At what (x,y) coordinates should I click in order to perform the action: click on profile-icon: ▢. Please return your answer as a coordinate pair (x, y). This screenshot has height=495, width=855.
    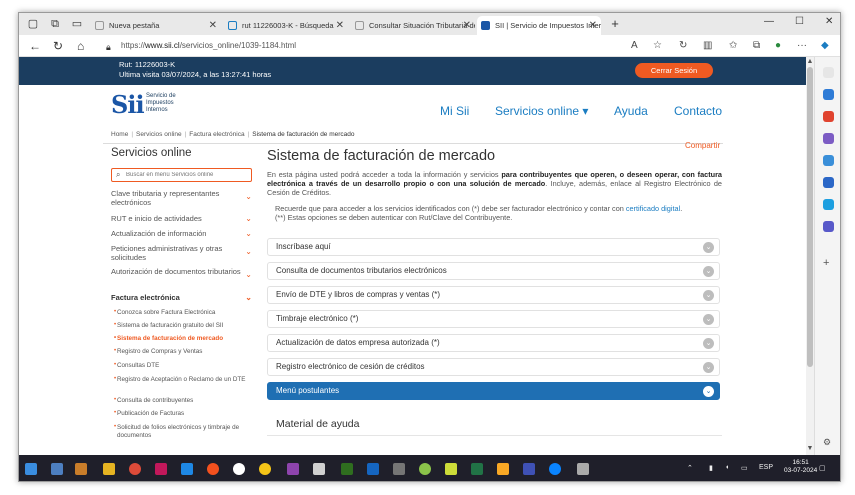
    Looking at the image, I should click on (33, 24).